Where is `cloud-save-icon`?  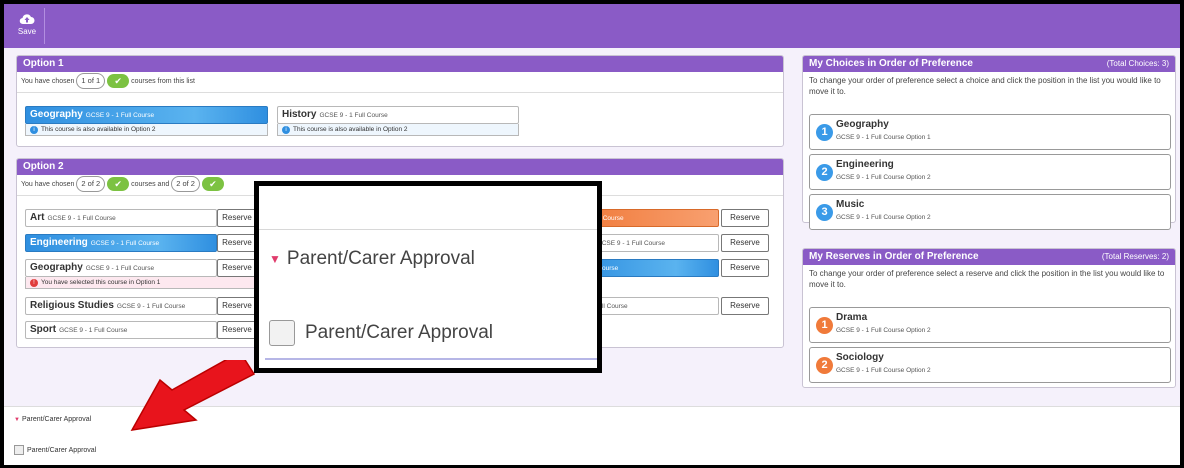 cloud-save-icon is located at coordinates (27, 19).